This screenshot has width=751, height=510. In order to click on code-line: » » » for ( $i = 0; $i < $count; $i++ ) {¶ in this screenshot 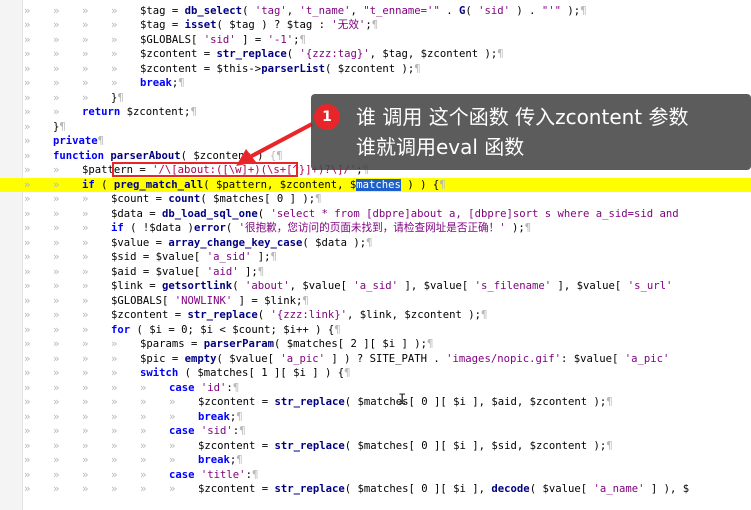, I will do `click(375, 330)`.